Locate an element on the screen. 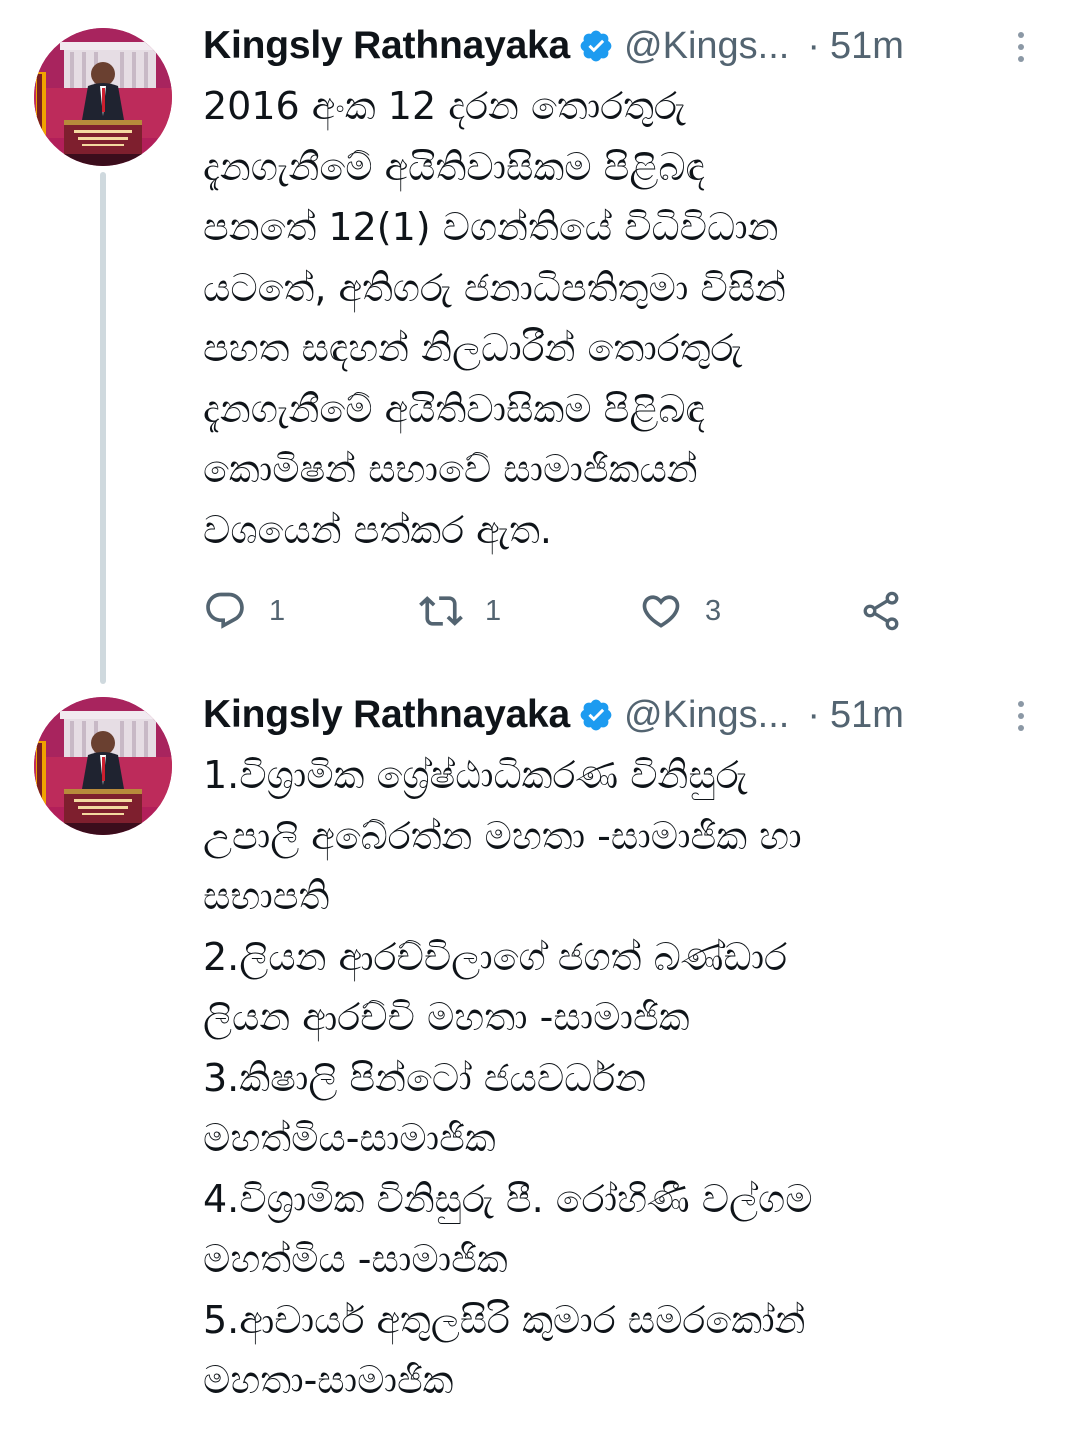 The width and height of the screenshot is (1080, 1436). tweet-text-line: පනතේ 12(1) වගන්තියේ විධිවිධාන is located at coordinates (491, 227).